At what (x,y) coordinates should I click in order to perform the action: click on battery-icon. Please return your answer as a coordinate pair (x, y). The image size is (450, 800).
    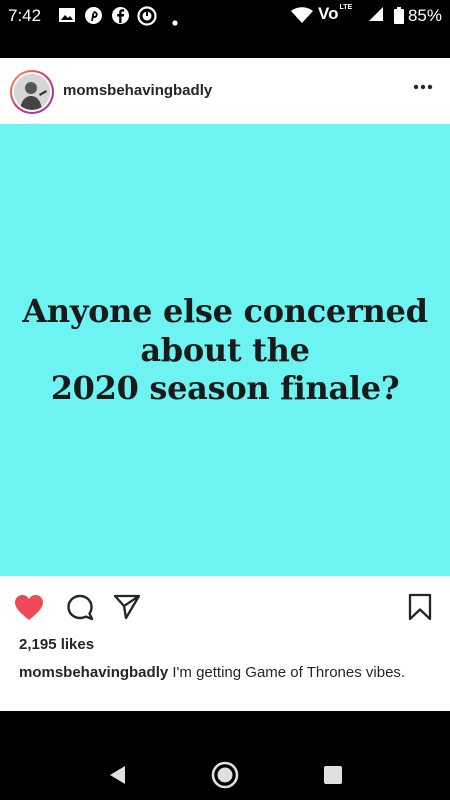
    Looking at the image, I should click on (399, 18).